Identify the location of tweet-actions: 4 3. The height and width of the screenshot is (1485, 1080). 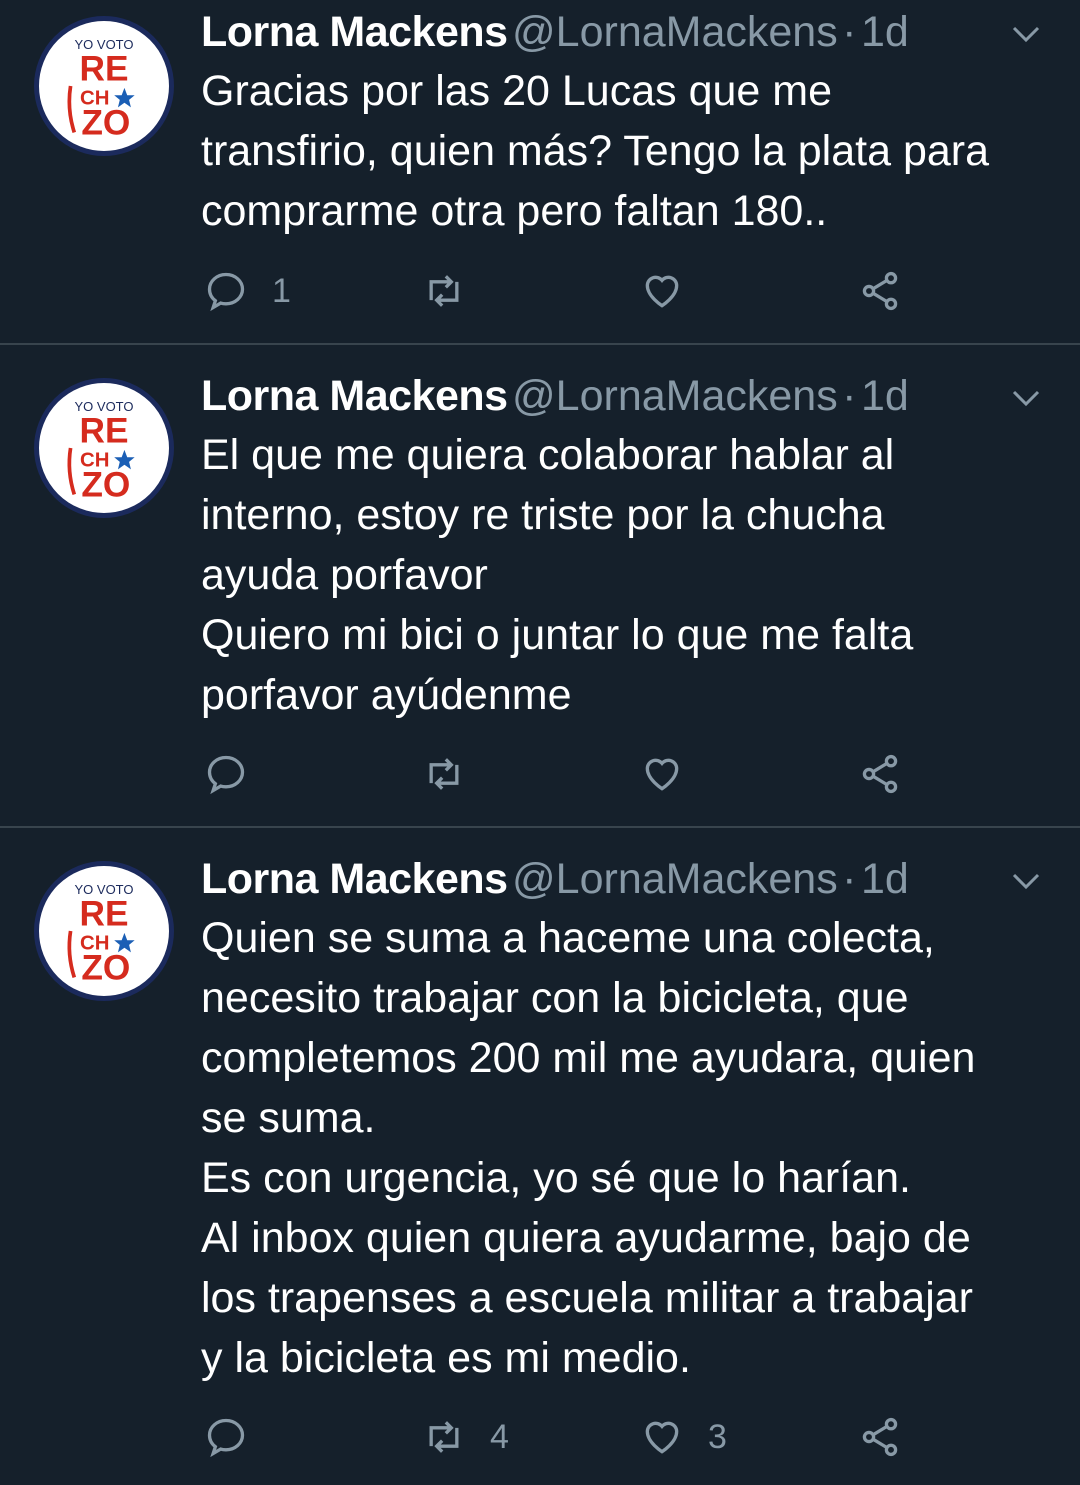
(540, 1437).